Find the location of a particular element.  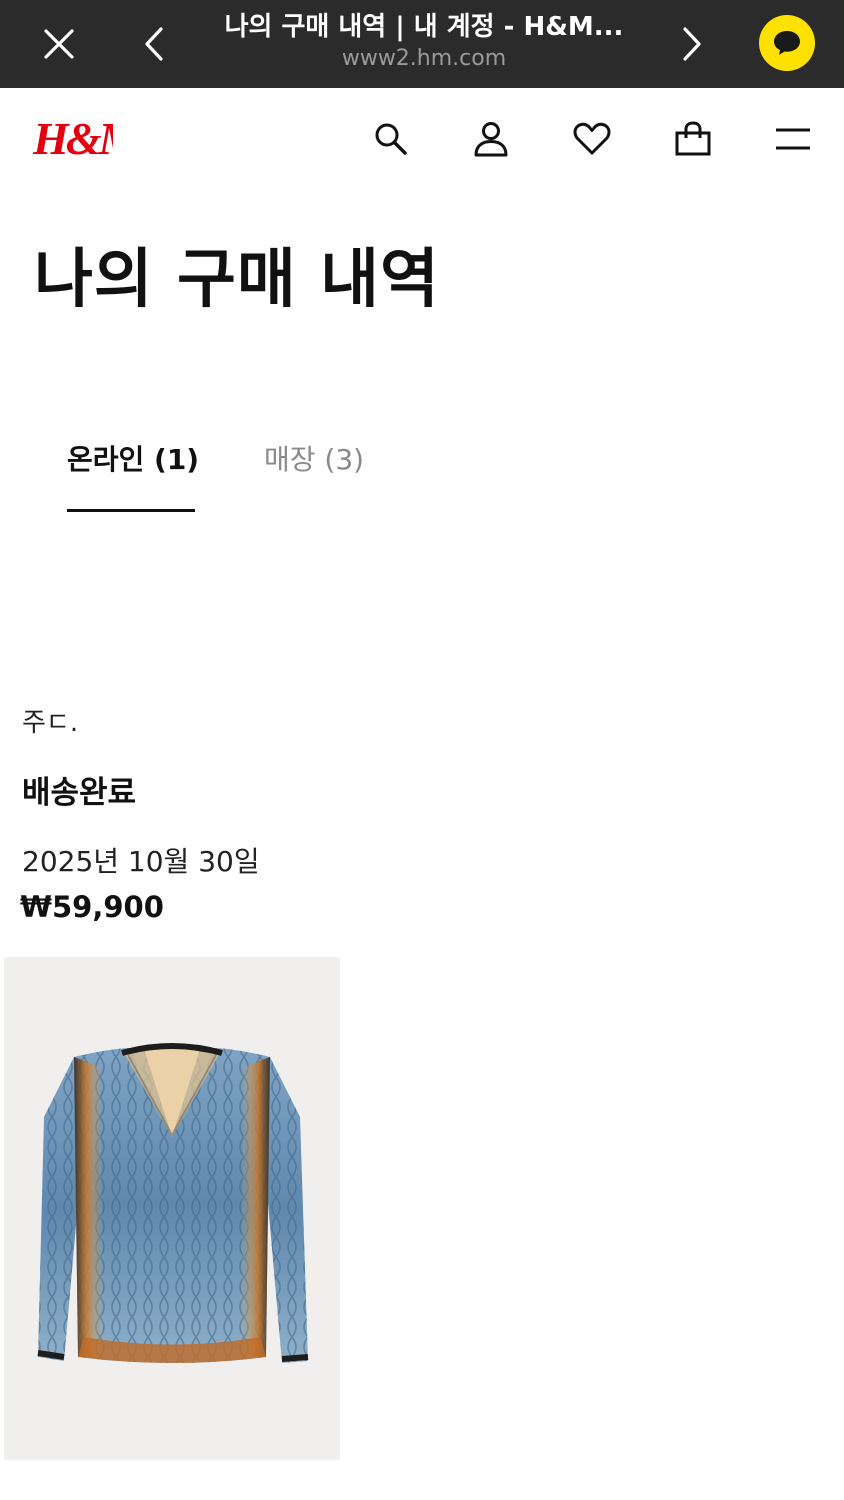

favorites-button is located at coordinates (592, 139).